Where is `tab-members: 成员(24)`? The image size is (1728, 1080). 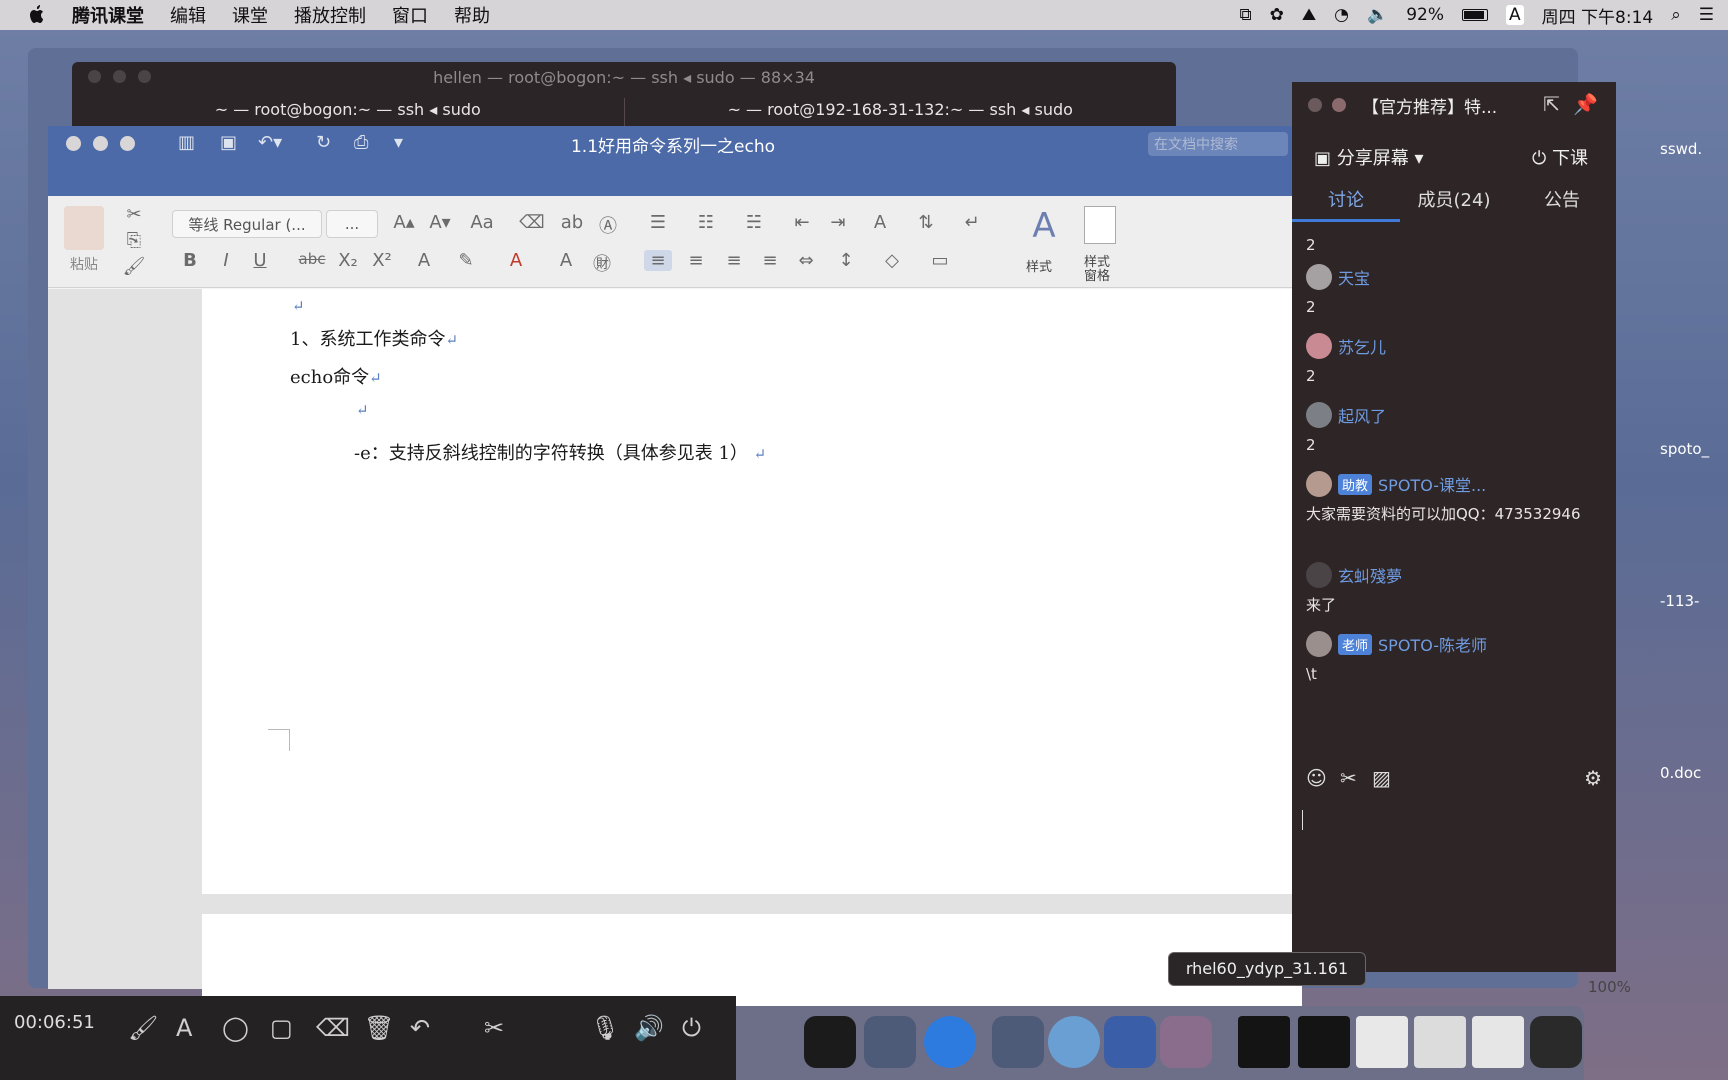
tab-members: 成员(24) is located at coordinates (1454, 204).